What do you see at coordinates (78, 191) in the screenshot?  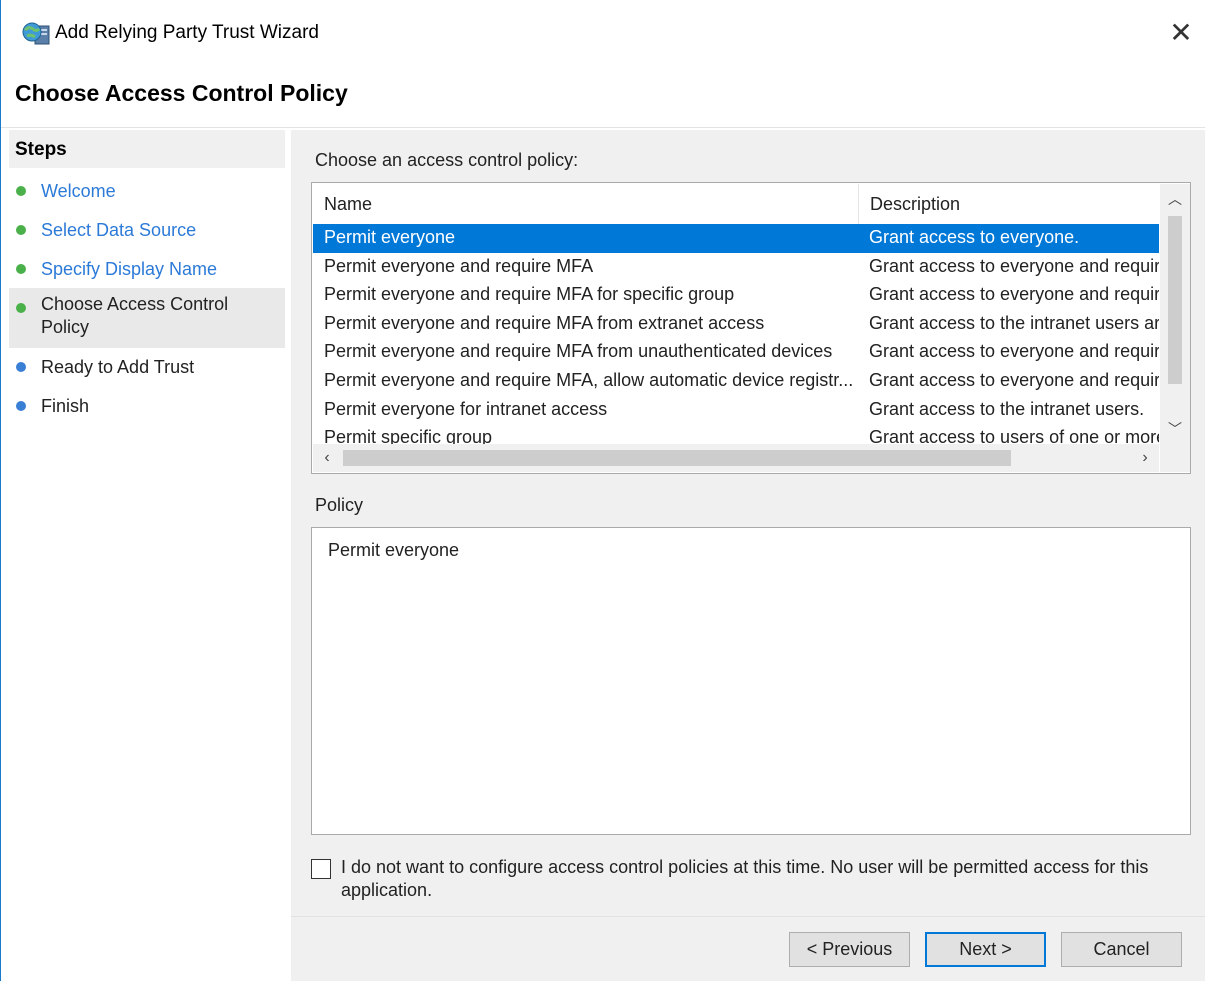 I see `step-label: Welcome` at bounding box center [78, 191].